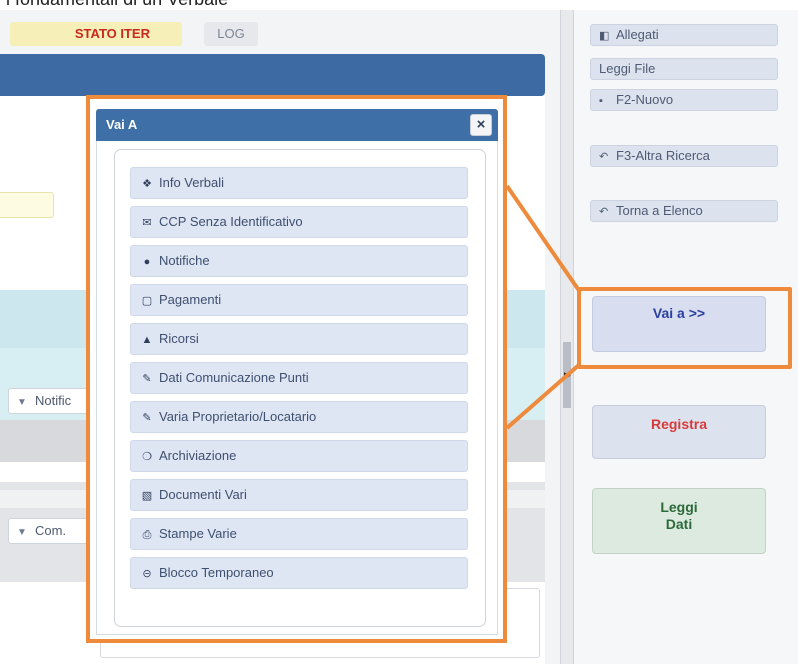 Image resolution: width=798 pixels, height=664 pixels. What do you see at coordinates (637, 34) in the screenshot?
I see `allegati-label: Allegati` at bounding box center [637, 34].